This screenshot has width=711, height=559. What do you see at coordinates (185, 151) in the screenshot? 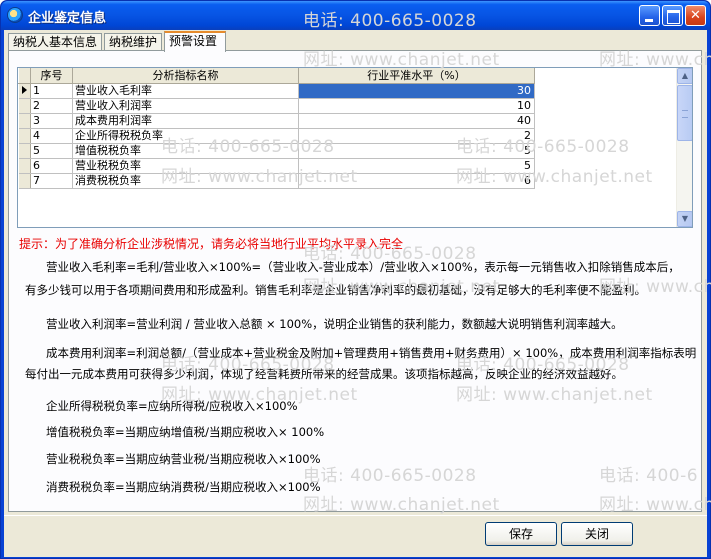
I see `cell-indicator-name: 增值税税负率` at bounding box center [185, 151].